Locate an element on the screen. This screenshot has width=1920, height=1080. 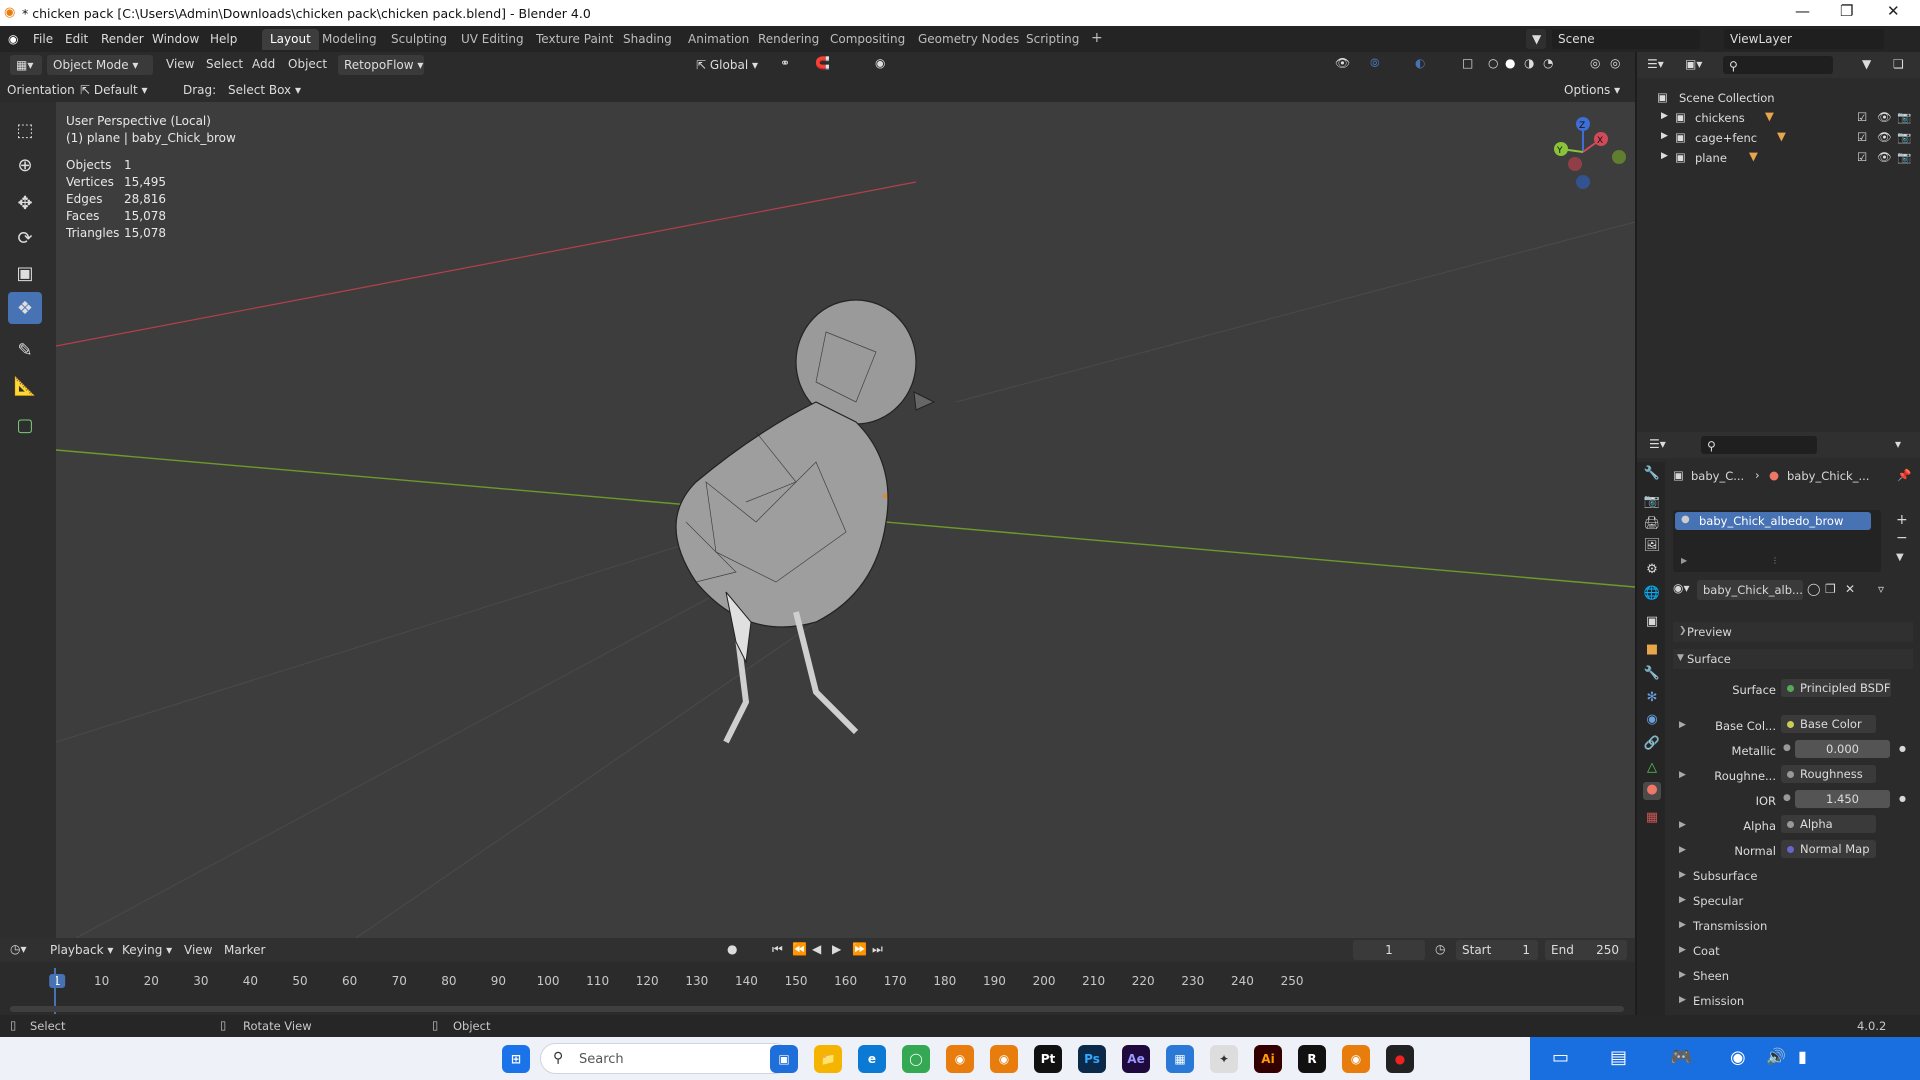
tab-rendering: Rendering is located at coordinates (788, 39).